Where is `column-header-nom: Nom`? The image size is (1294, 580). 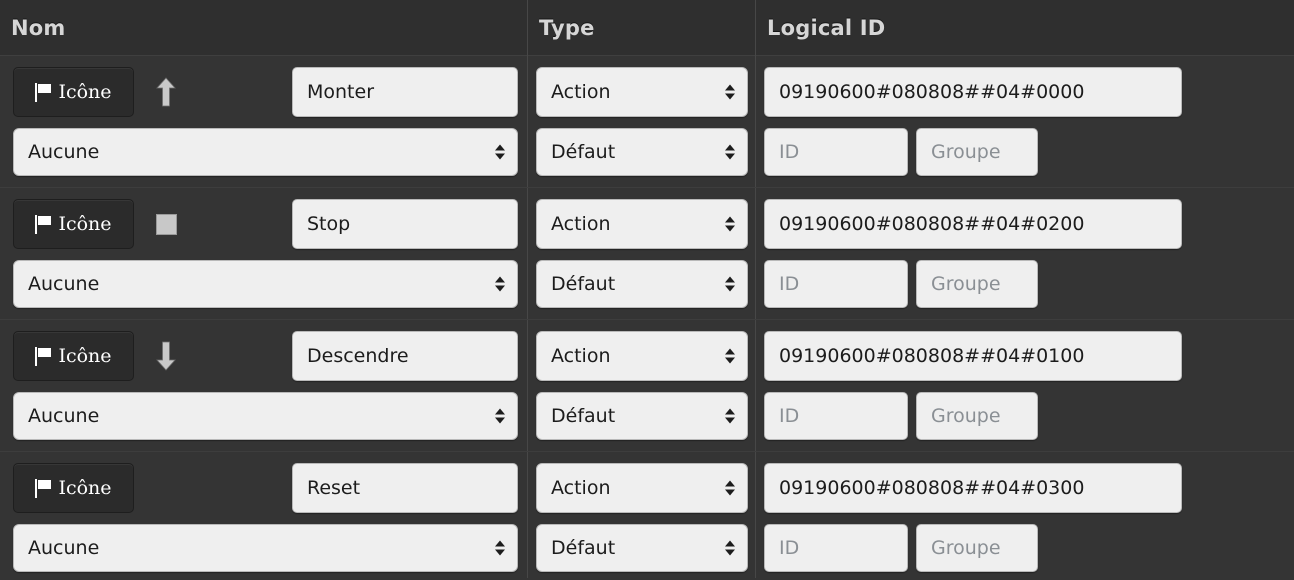 column-header-nom: Nom is located at coordinates (38, 28).